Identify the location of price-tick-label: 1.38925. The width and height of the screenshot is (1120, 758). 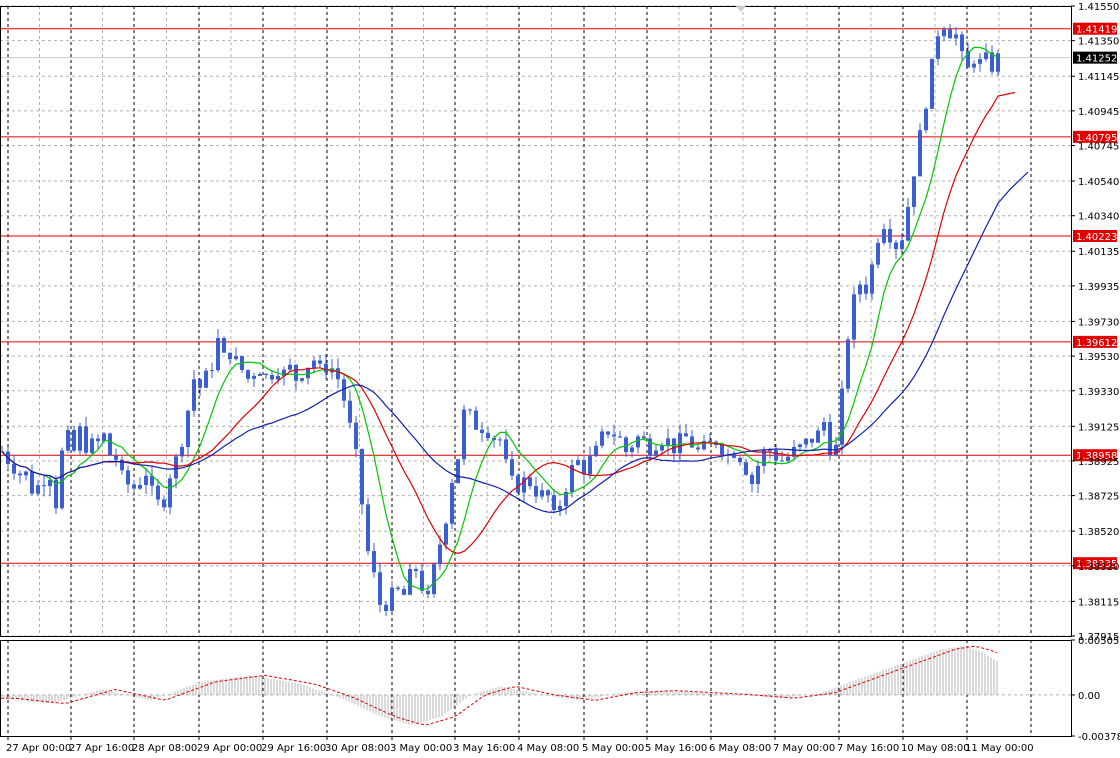
(1098, 462).